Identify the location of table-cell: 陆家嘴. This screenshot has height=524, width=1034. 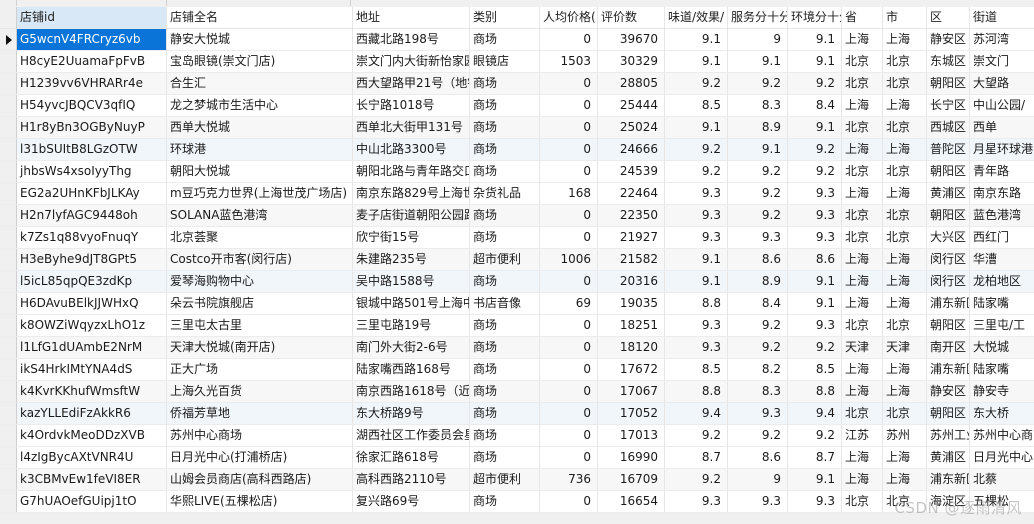
(1002, 369).